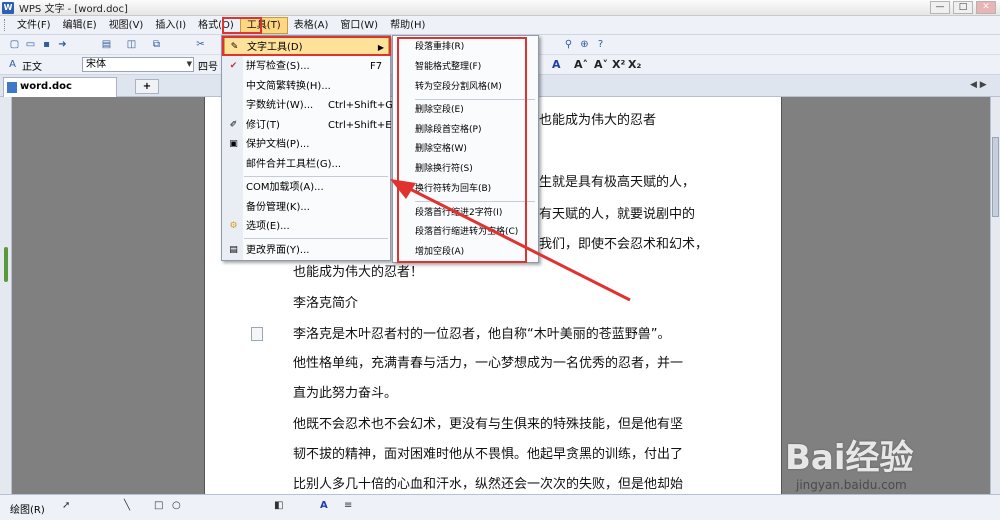  Describe the element at coordinates (73, 9) in the screenshot. I see `window-title: WPS 文字 - [word.doc]` at that location.